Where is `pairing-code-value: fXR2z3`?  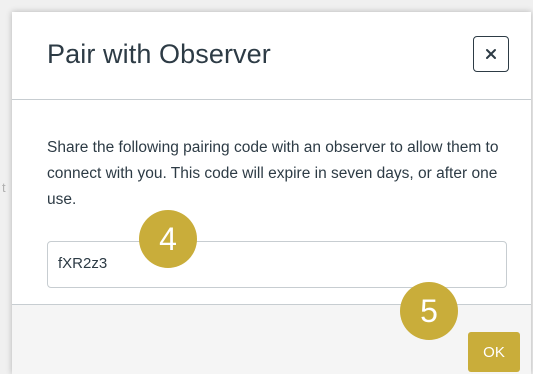
pairing-code-value: fXR2z3 is located at coordinates (83, 263).